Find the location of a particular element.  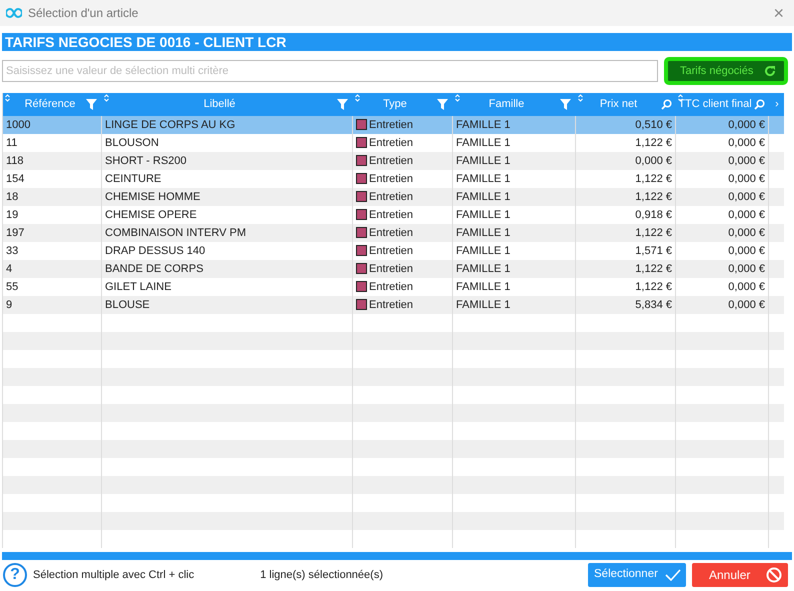

column-header: Prix net is located at coordinates (626, 104).